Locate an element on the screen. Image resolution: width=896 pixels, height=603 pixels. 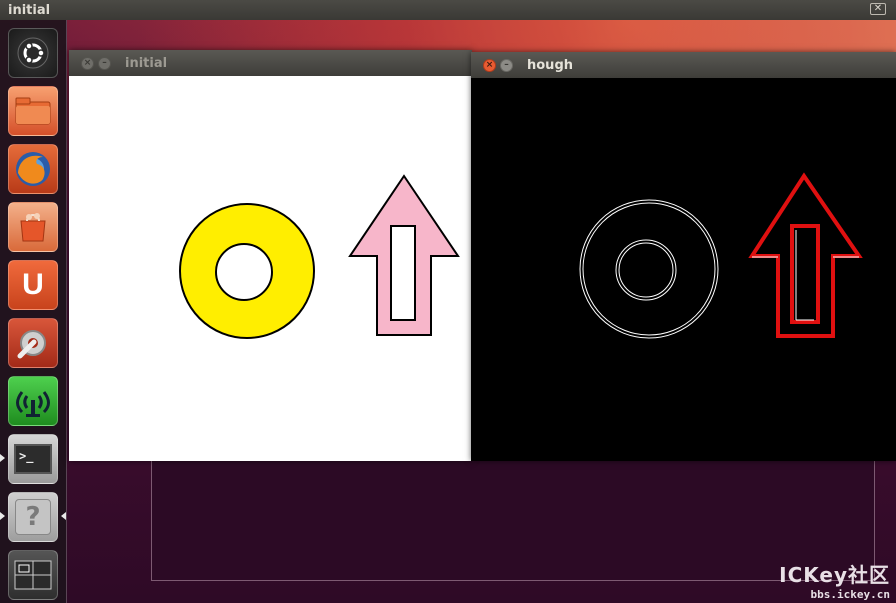
inner-circle-edge is located at coordinates (646, 270).